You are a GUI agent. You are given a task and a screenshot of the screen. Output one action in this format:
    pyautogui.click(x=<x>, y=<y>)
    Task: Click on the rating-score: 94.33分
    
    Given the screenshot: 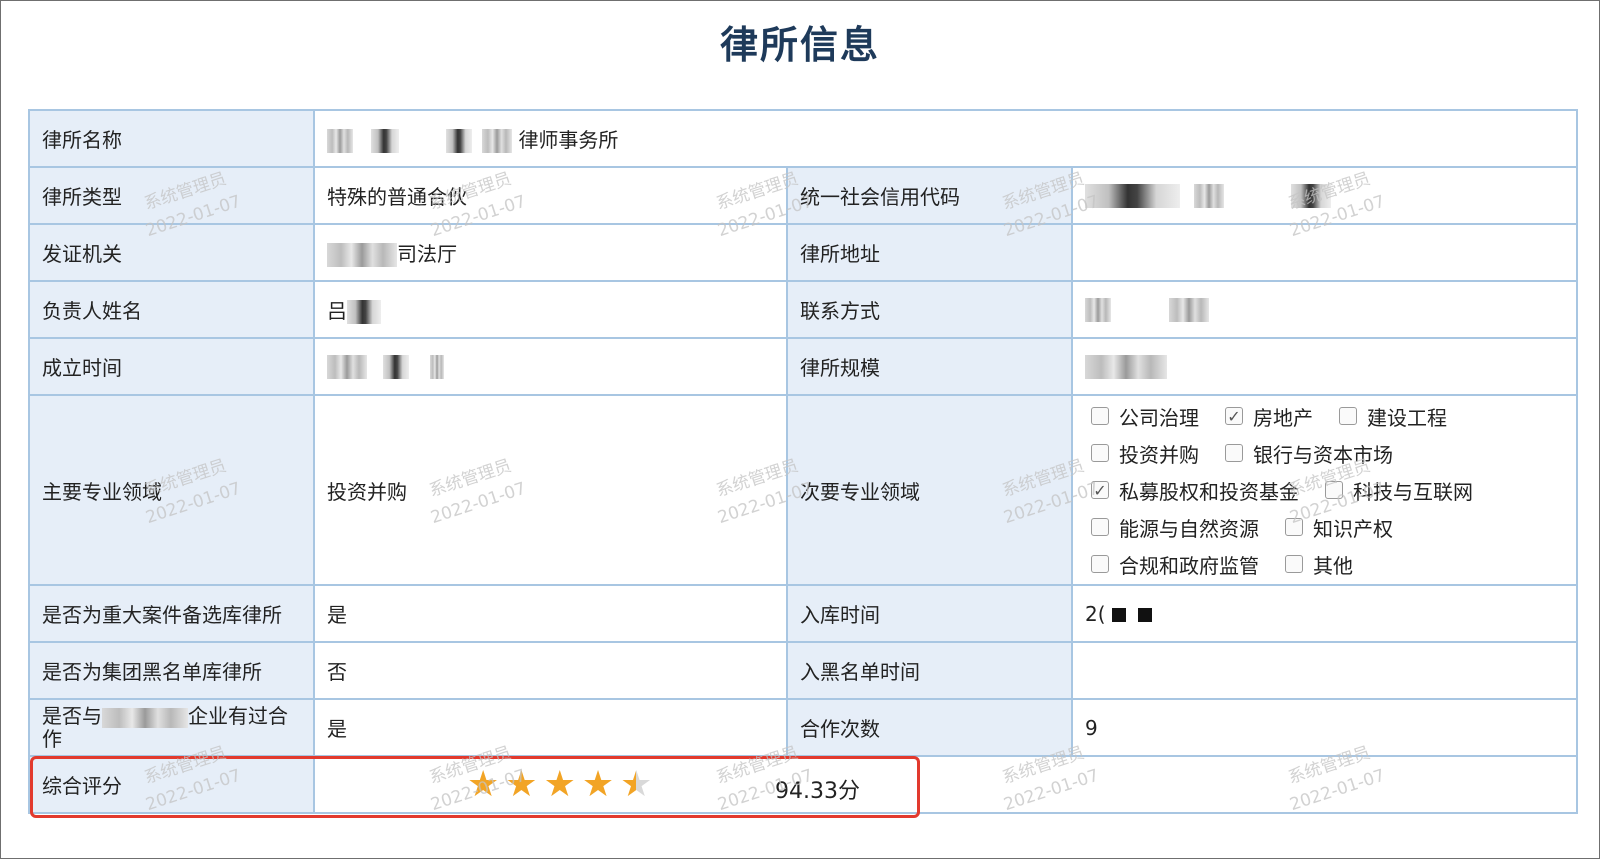 What is the action you would take?
    pyautogui.click(x=817, y=791)
    